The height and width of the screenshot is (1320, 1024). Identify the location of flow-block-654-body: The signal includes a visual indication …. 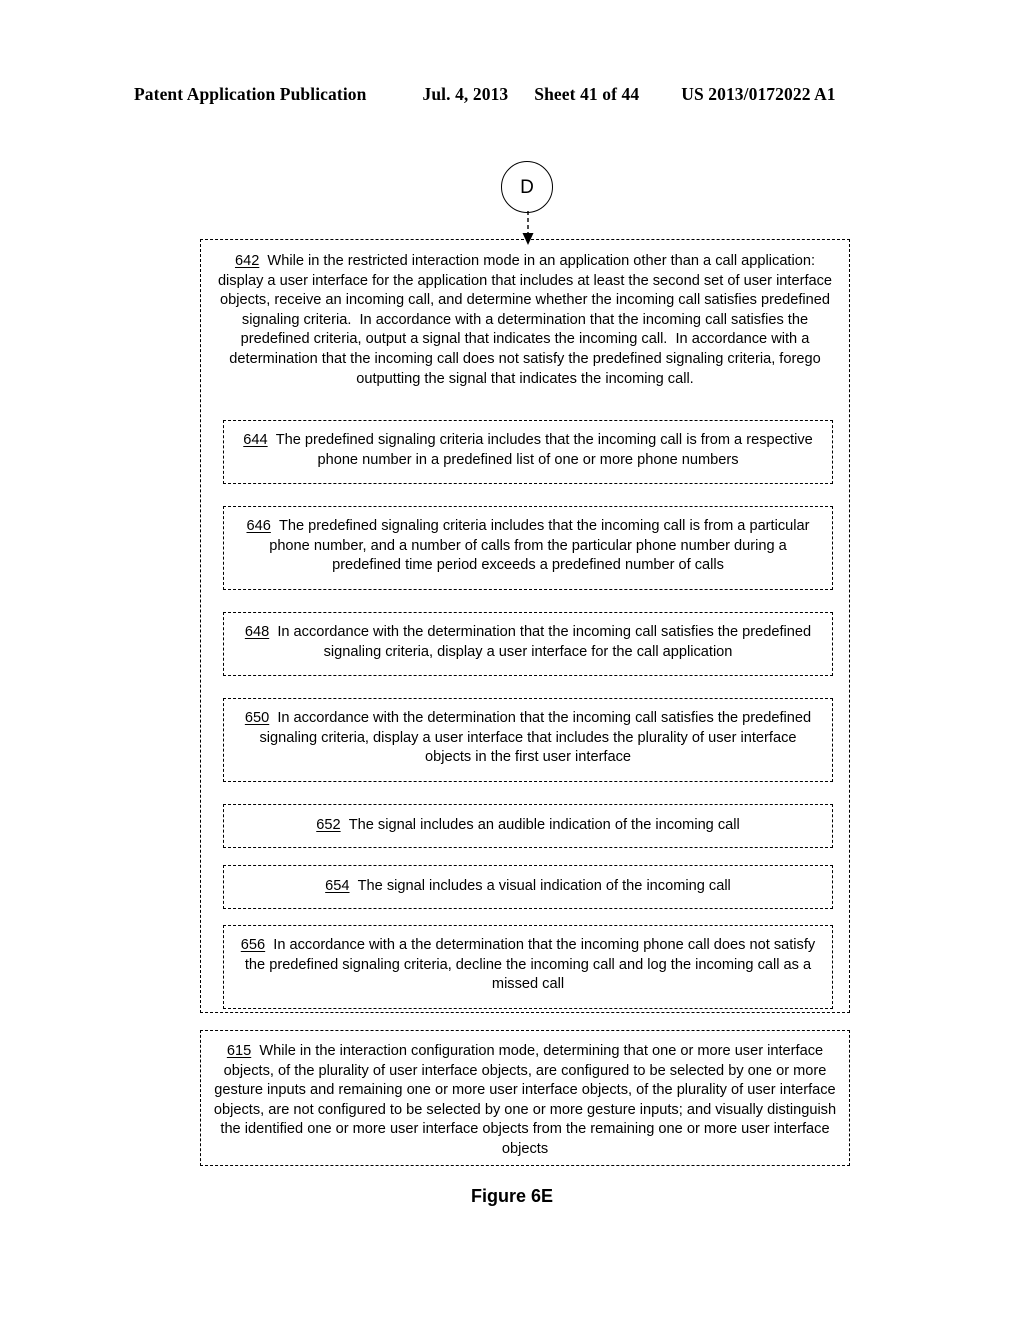
(540, 886).